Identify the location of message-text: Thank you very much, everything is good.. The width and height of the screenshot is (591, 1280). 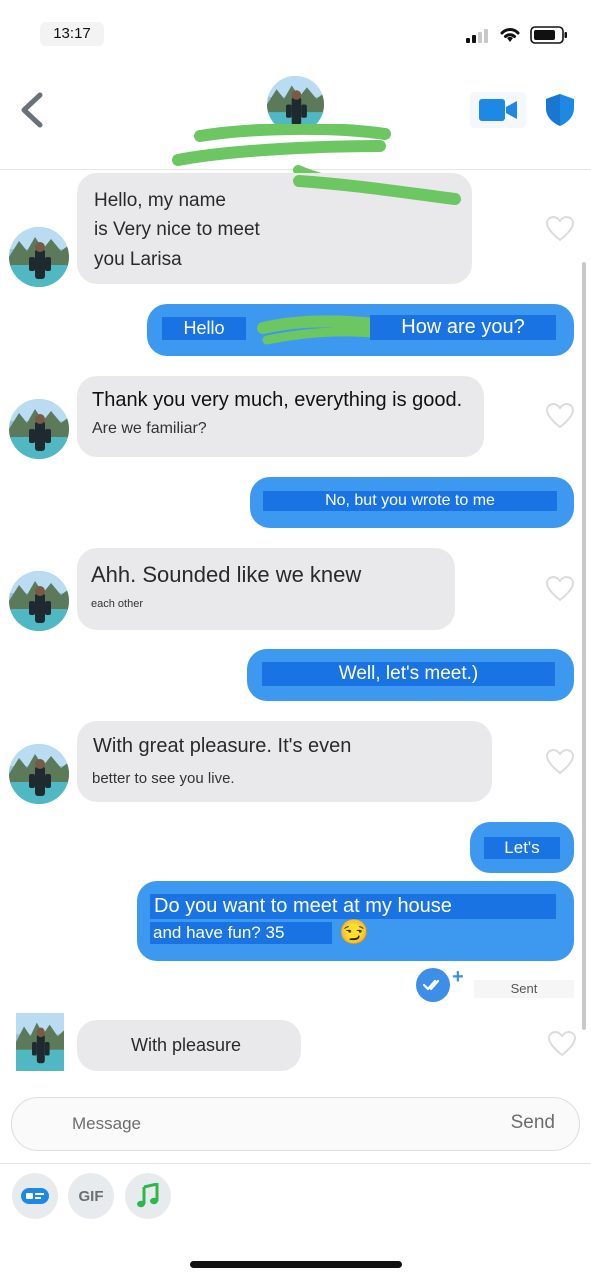
(277, 400).